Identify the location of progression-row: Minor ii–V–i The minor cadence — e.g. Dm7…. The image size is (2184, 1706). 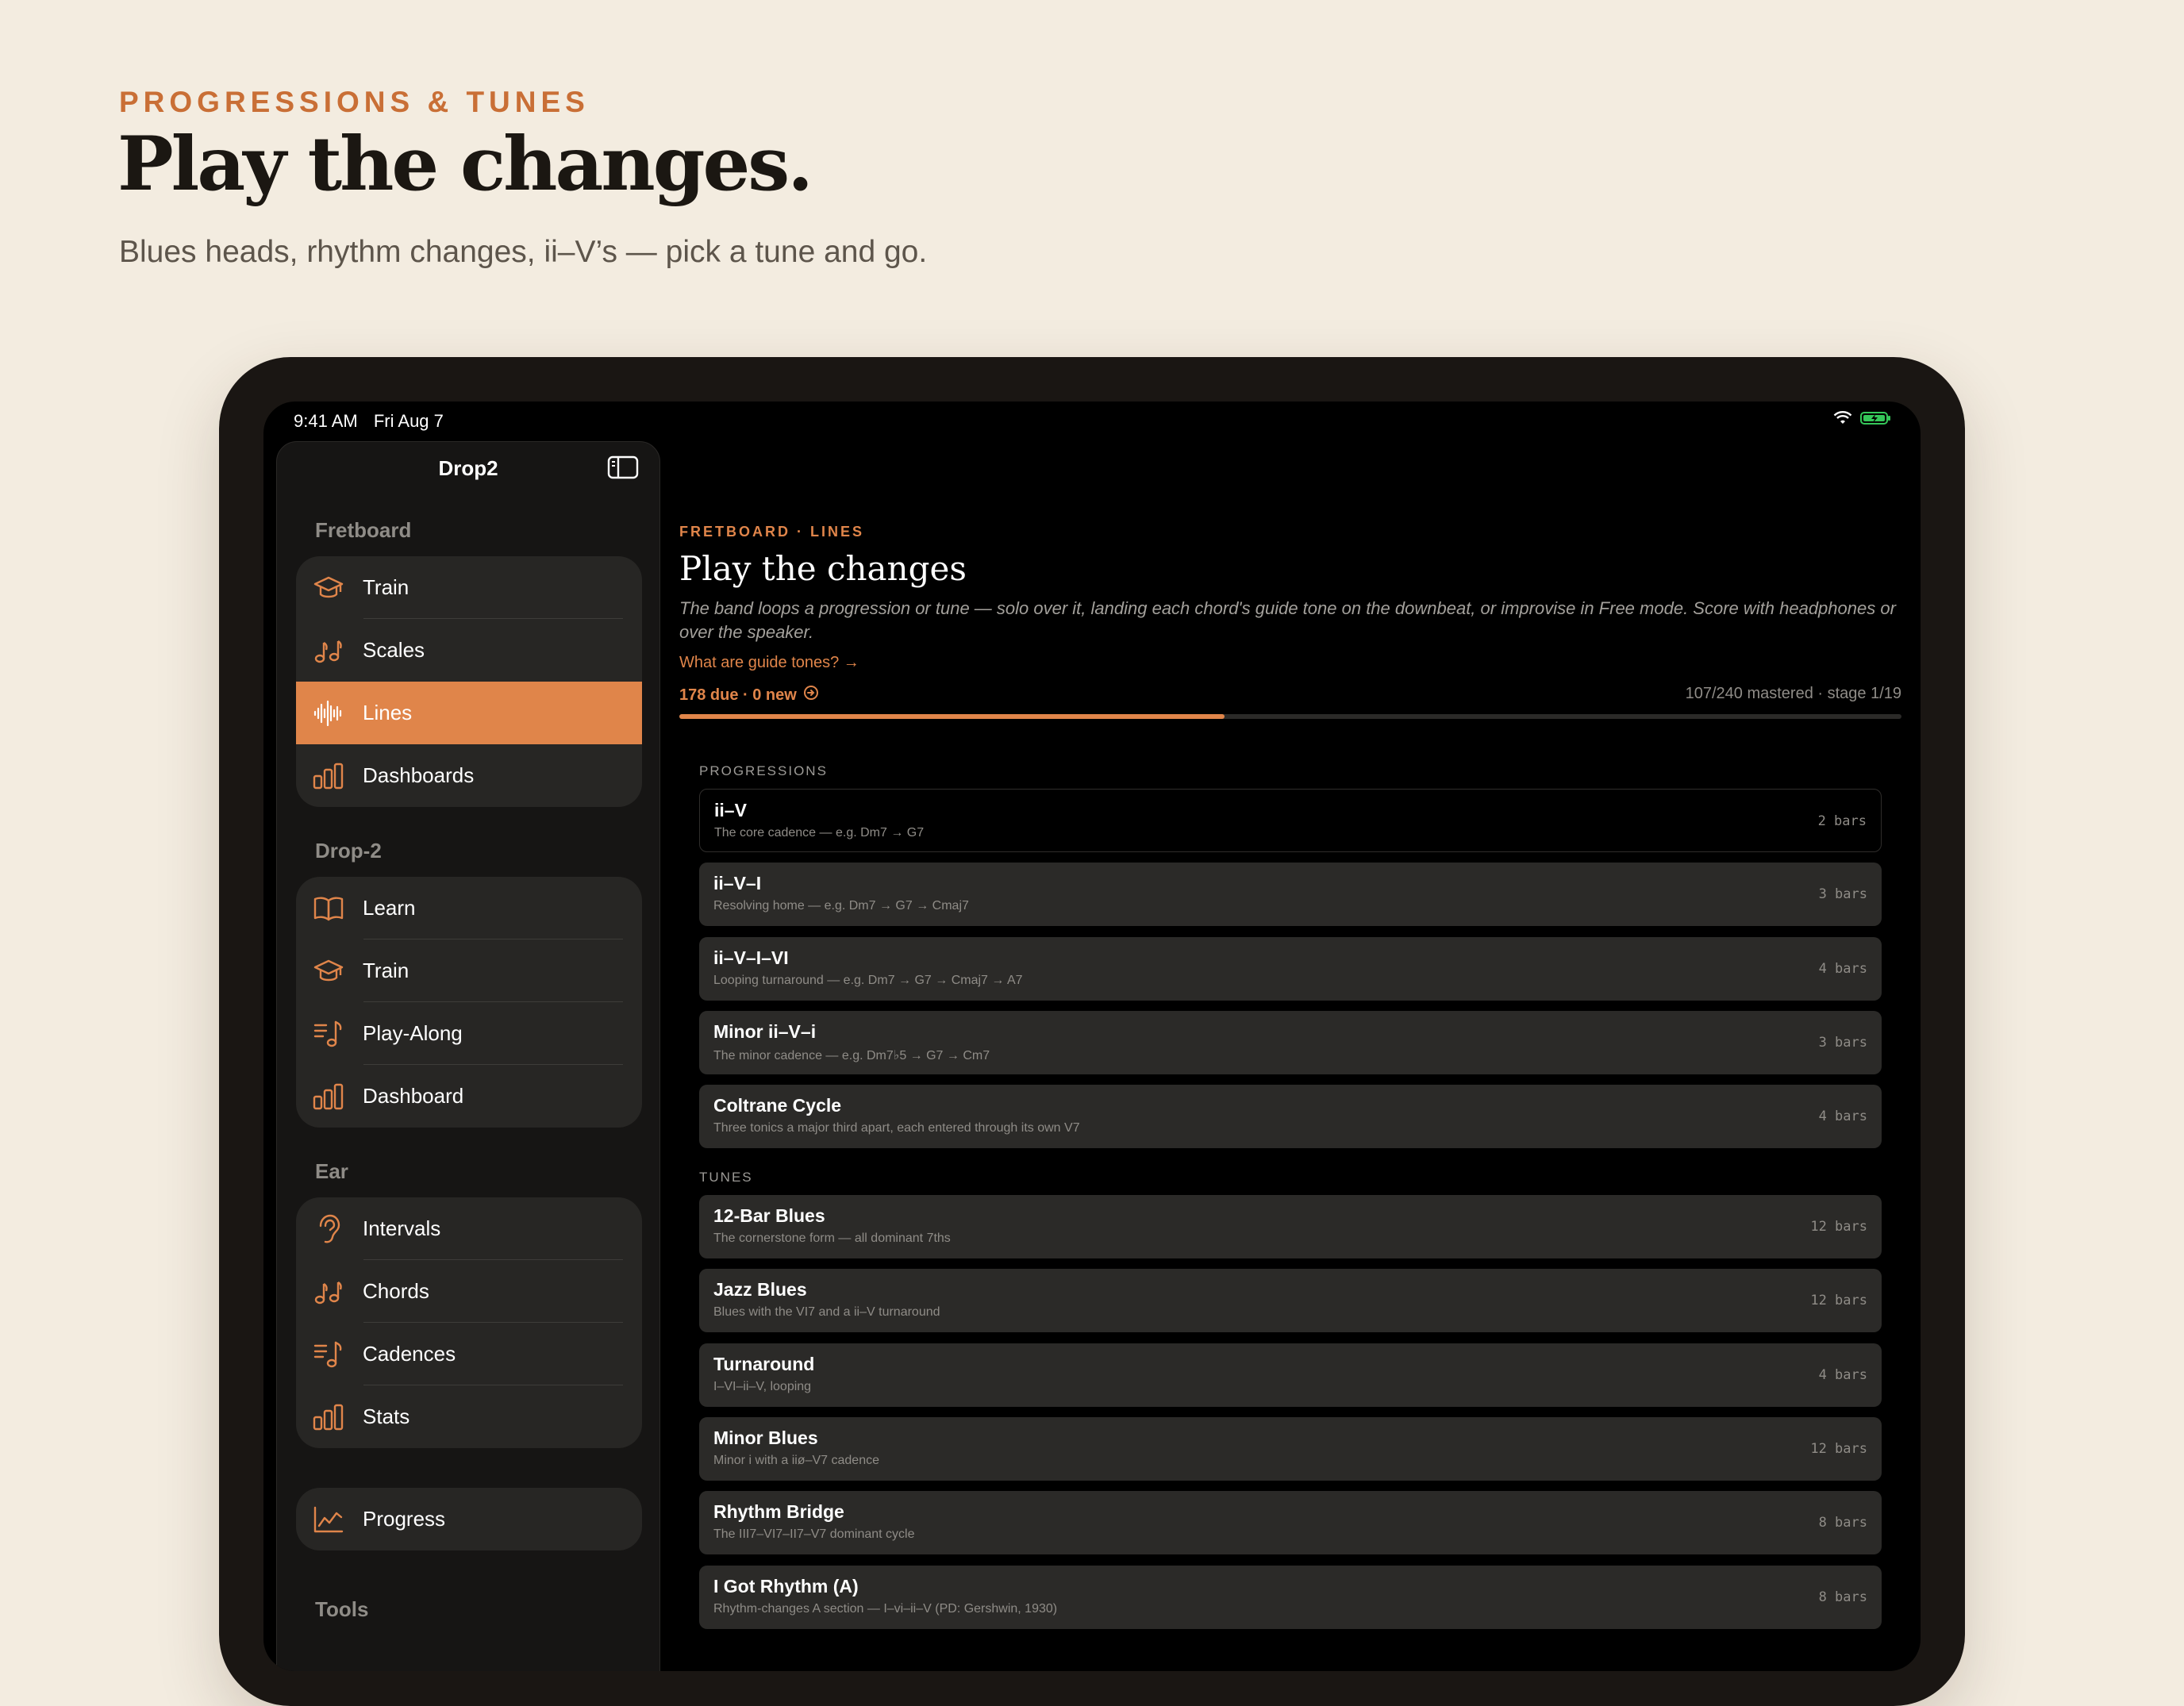
(1290, 1042).